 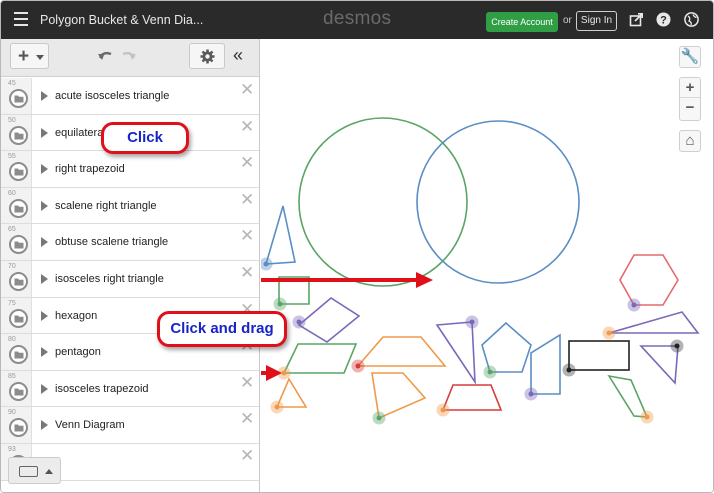 I want to click on expression-toolbar: + «, so click(x=130, y=58).